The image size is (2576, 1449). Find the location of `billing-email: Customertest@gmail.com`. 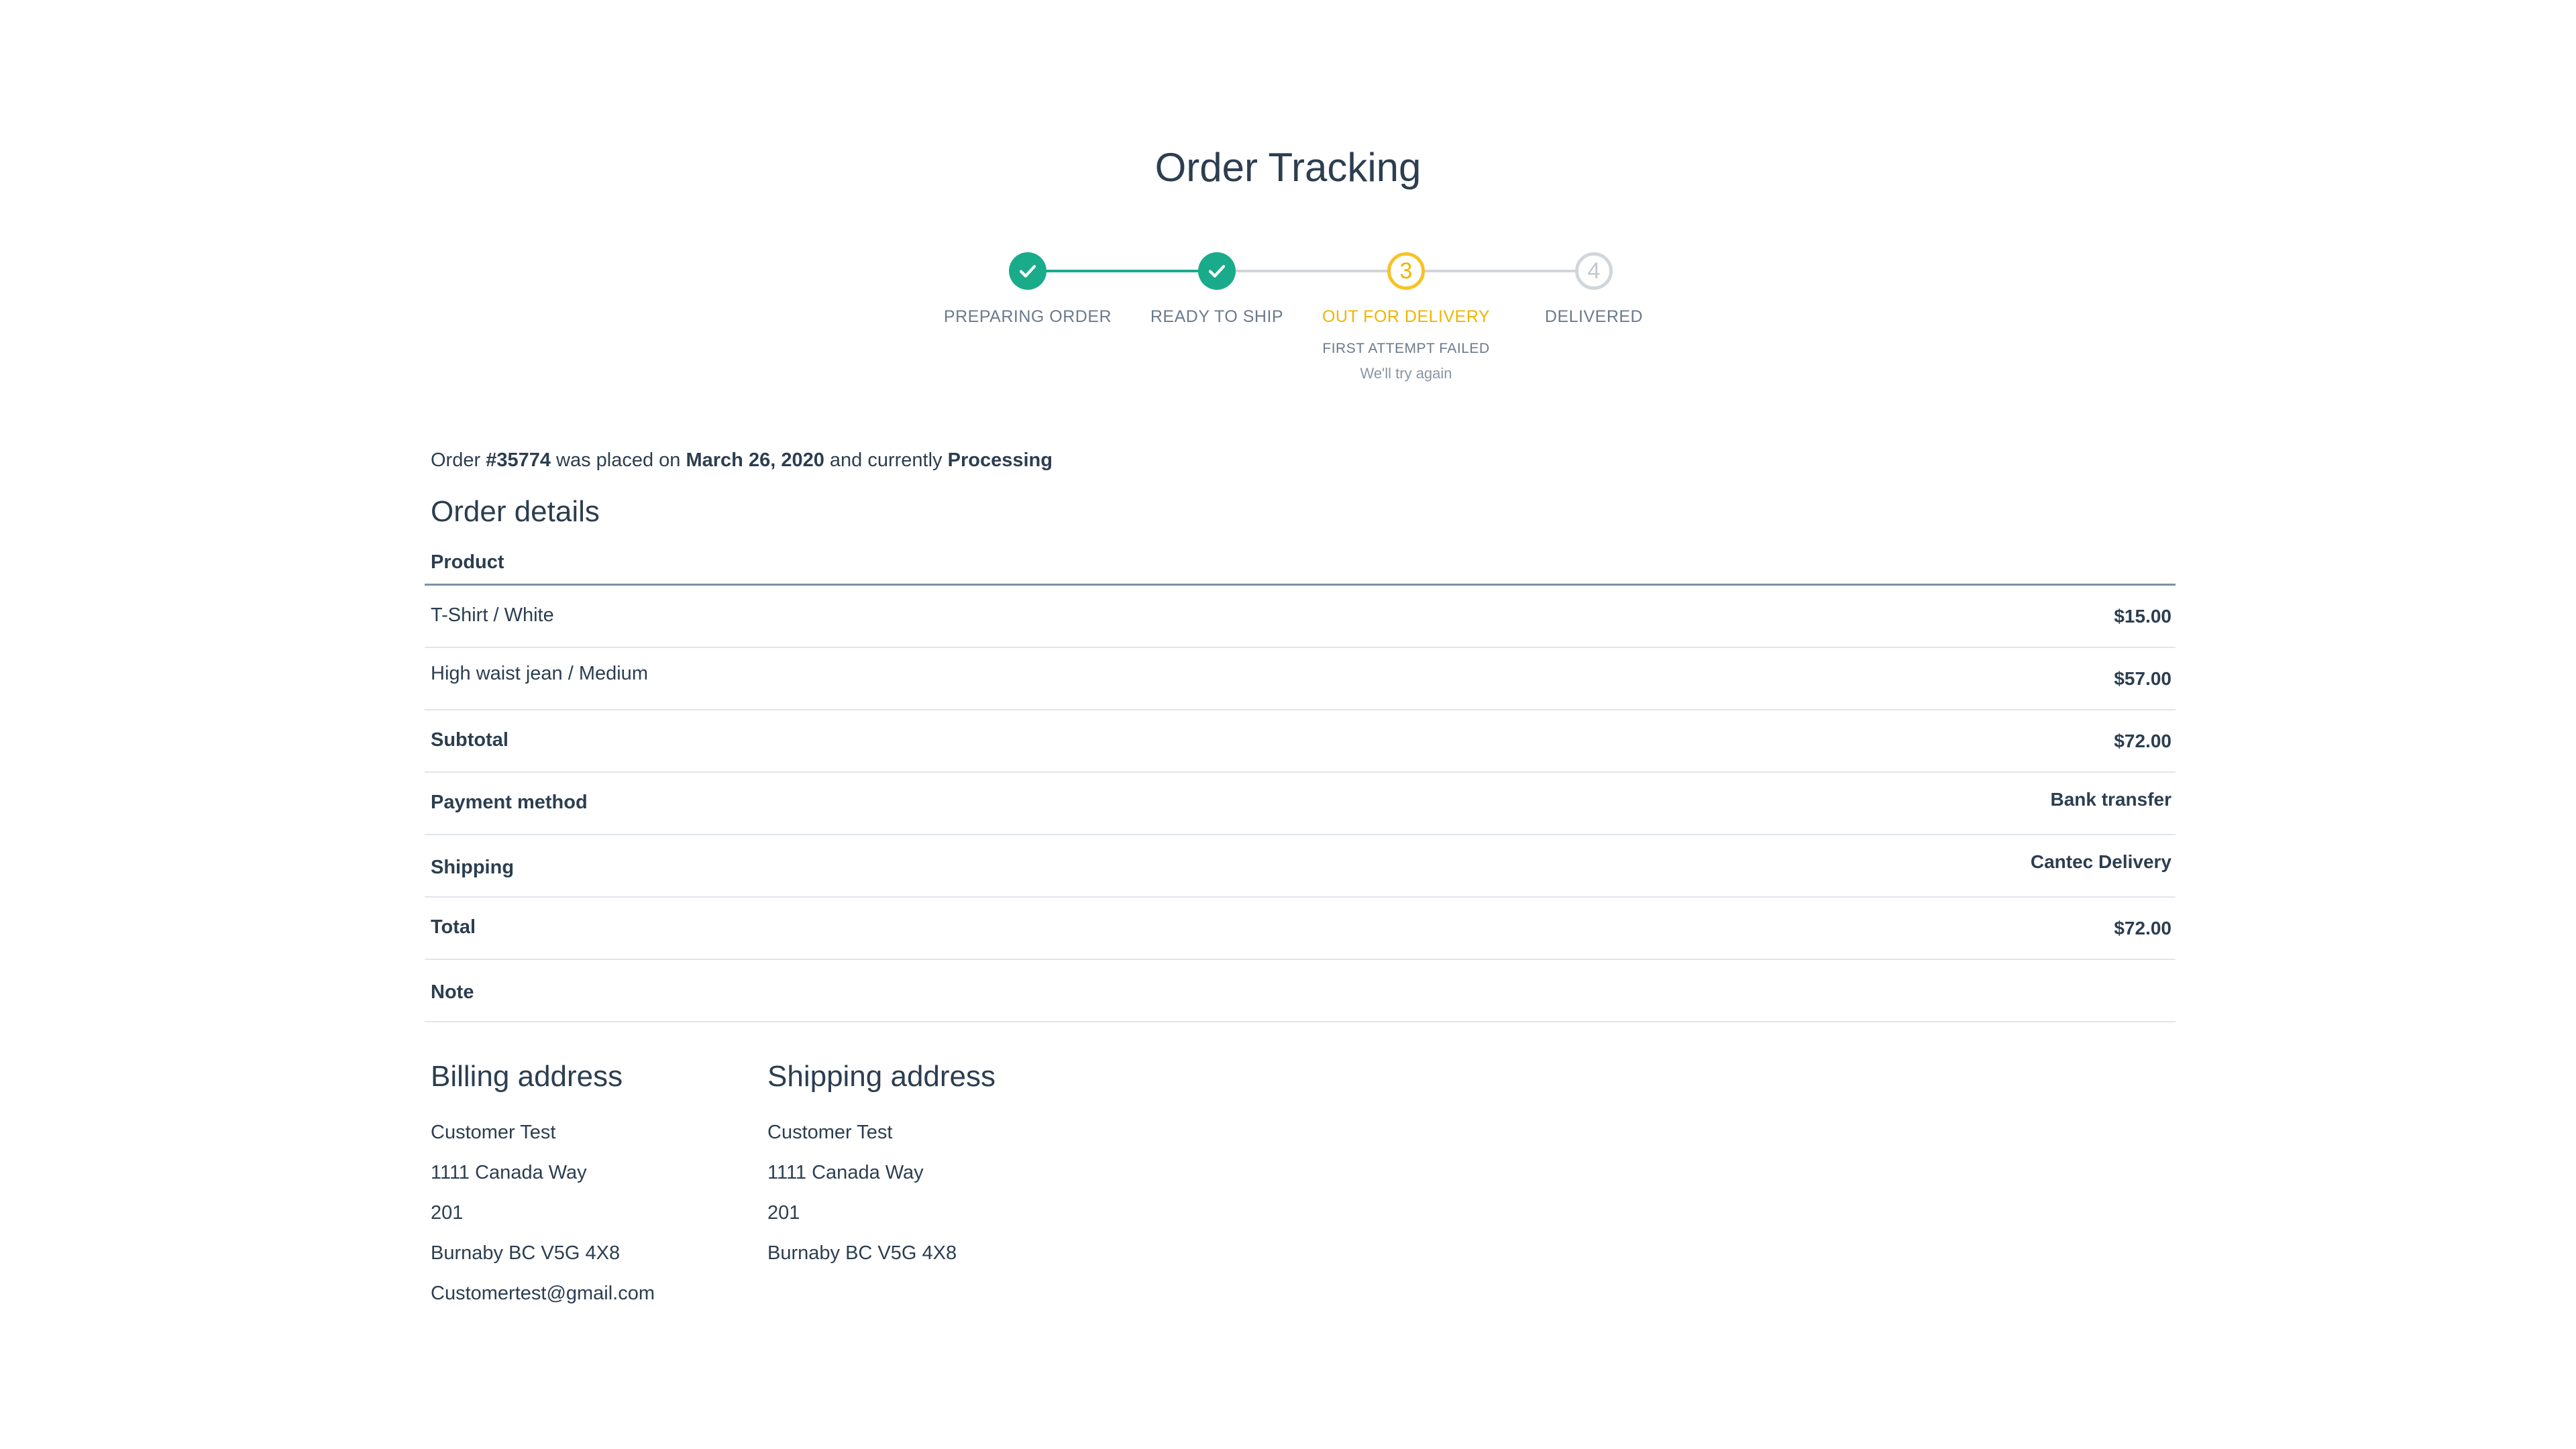

billing-email: Customertest@gmail.com is located at coordinates (543, 1293).